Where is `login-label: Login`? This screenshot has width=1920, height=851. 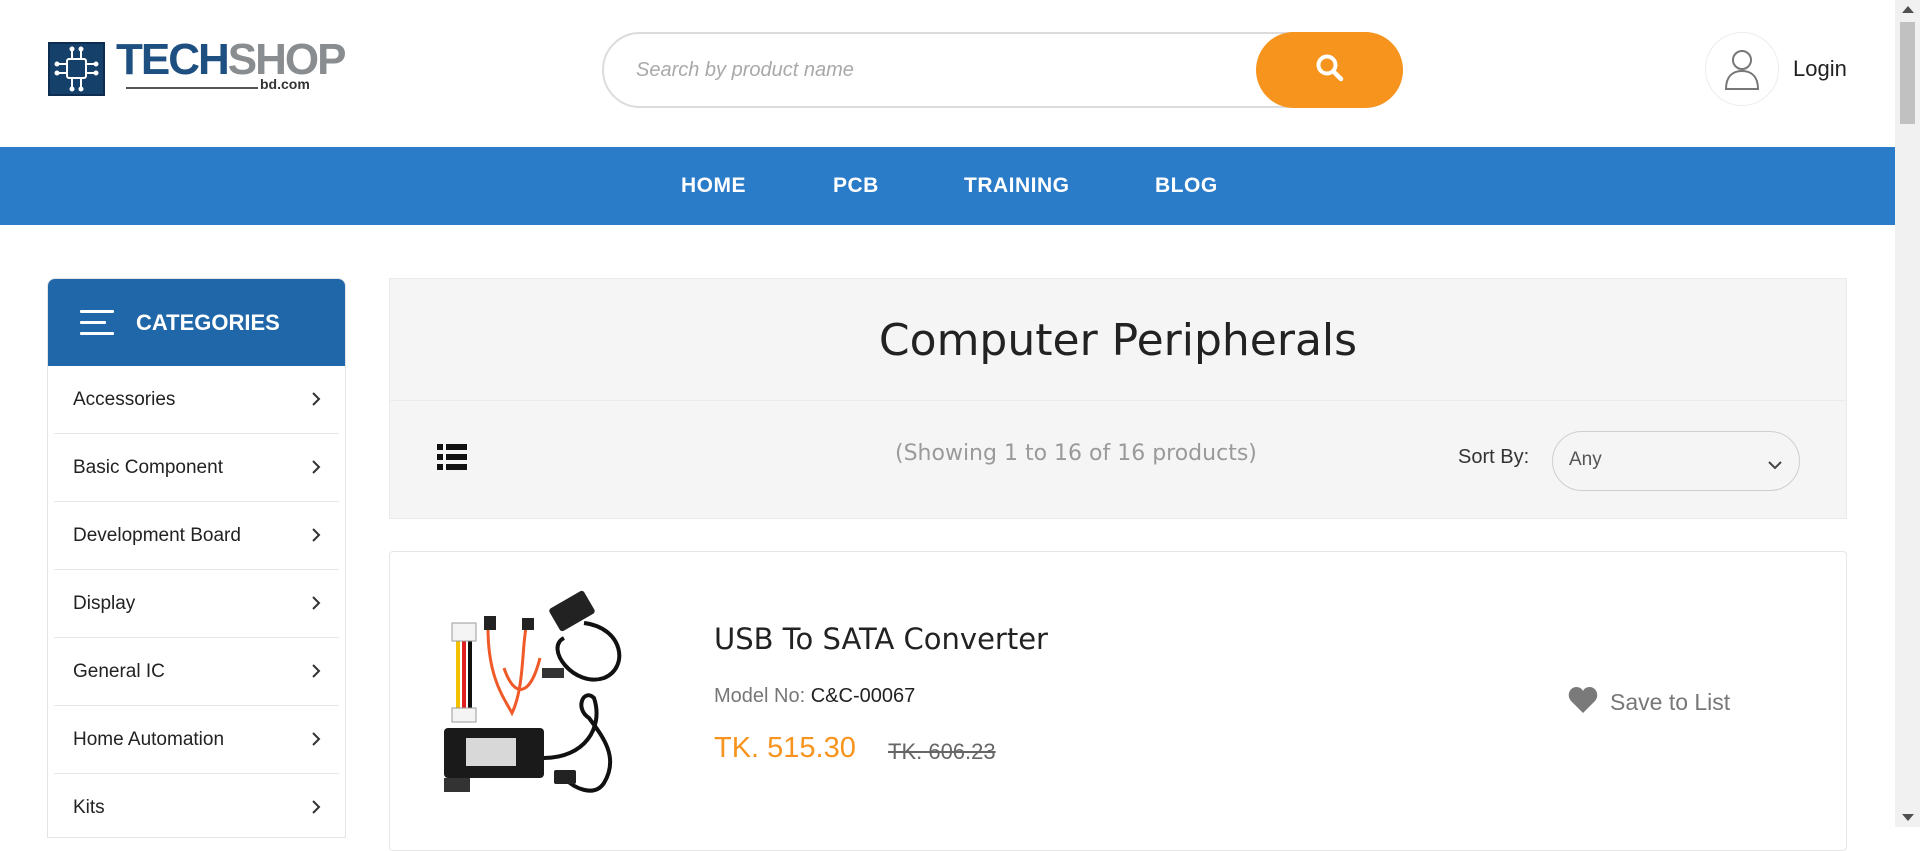
login-label: Login is located at coordinates (1820, 68).